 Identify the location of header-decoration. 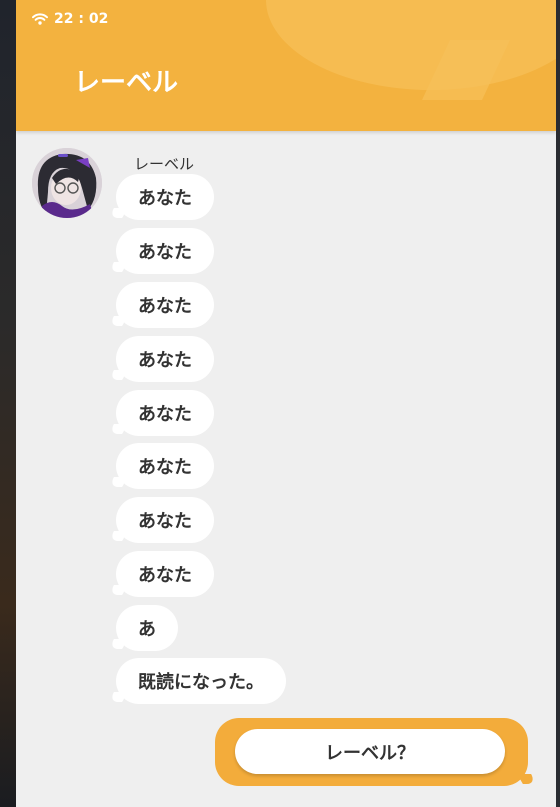
(411, 45).